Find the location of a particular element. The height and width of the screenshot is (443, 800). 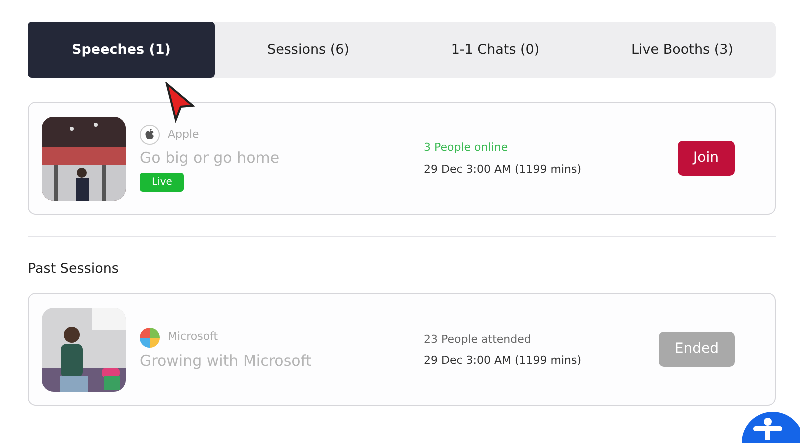

tab: Sessions (6) is located at coordinates (308, 50).